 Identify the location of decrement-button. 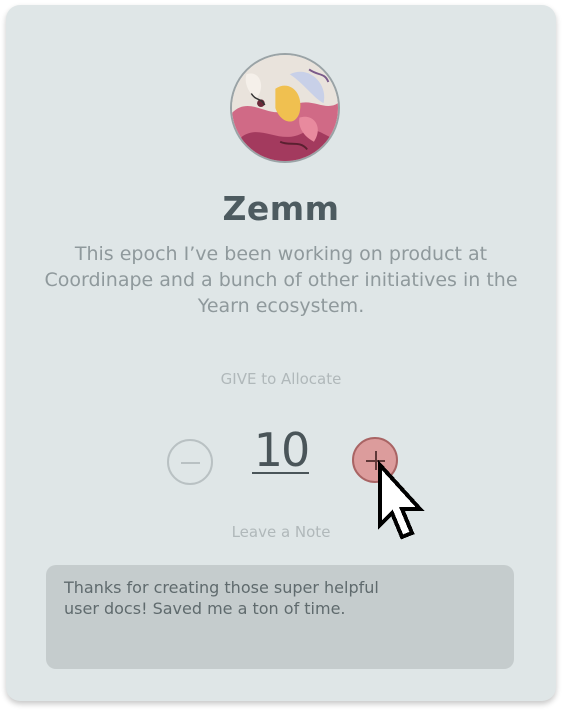
(190, 462).